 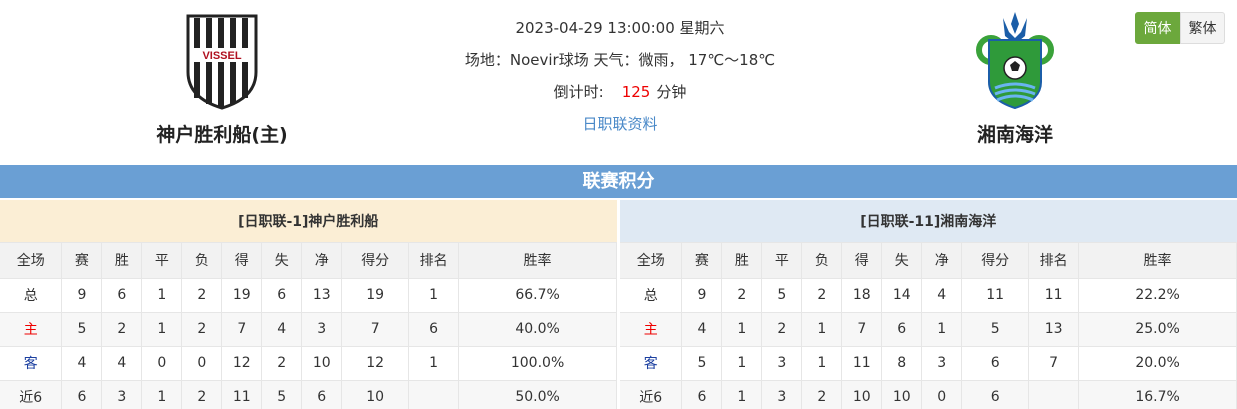 What do you see at coordinates (902, 260) in the screenshot?
I see `col-header: 失` at bounding box center [902, 260].